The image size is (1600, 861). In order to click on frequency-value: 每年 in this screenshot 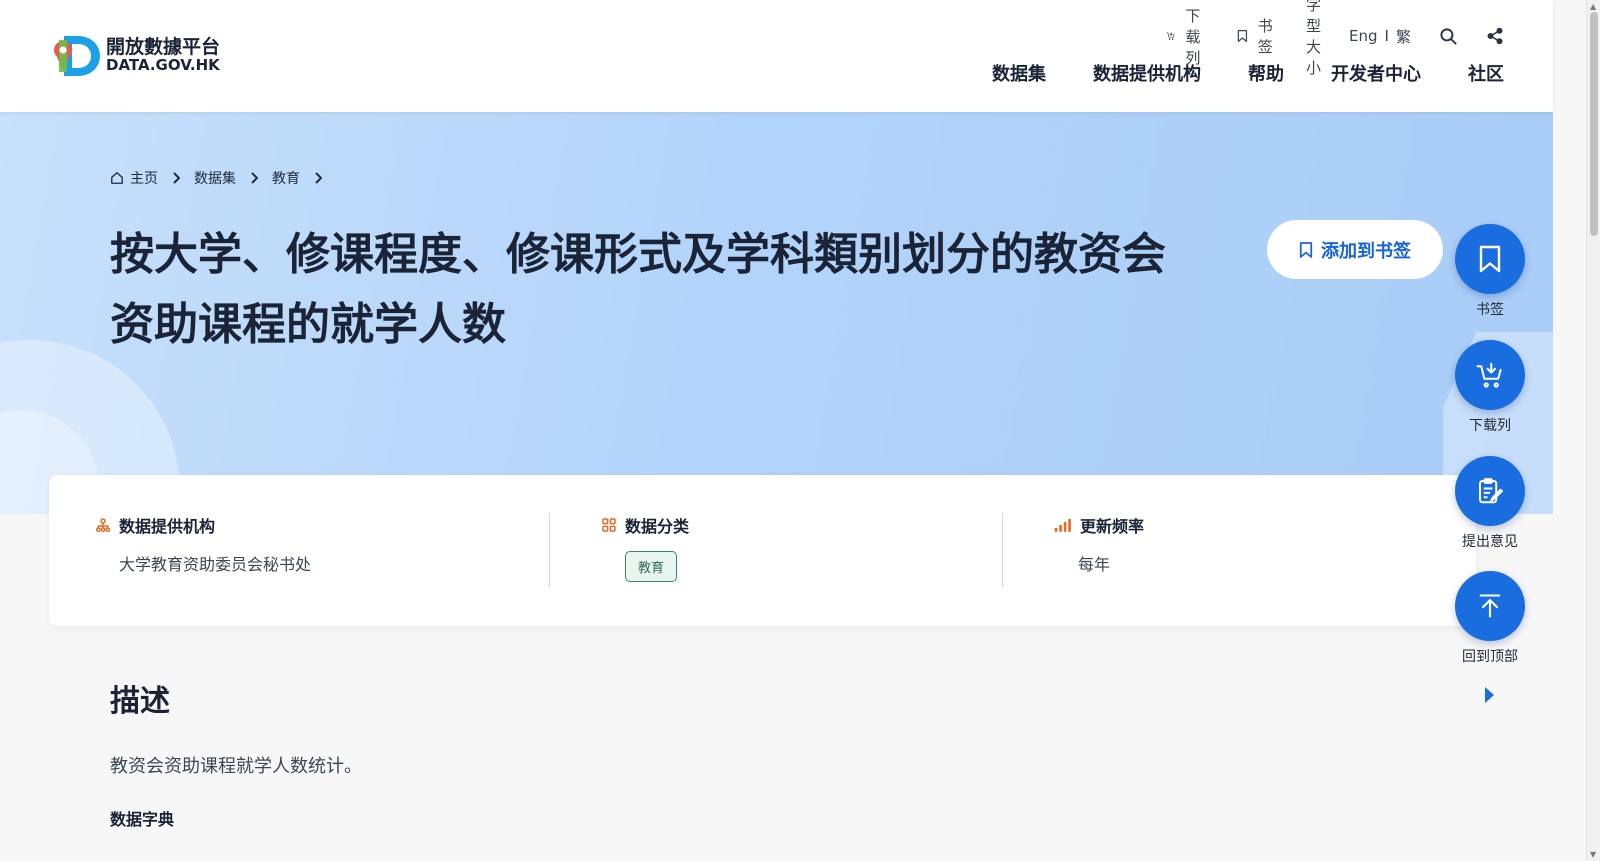, I will do `click(1094, 564)`.